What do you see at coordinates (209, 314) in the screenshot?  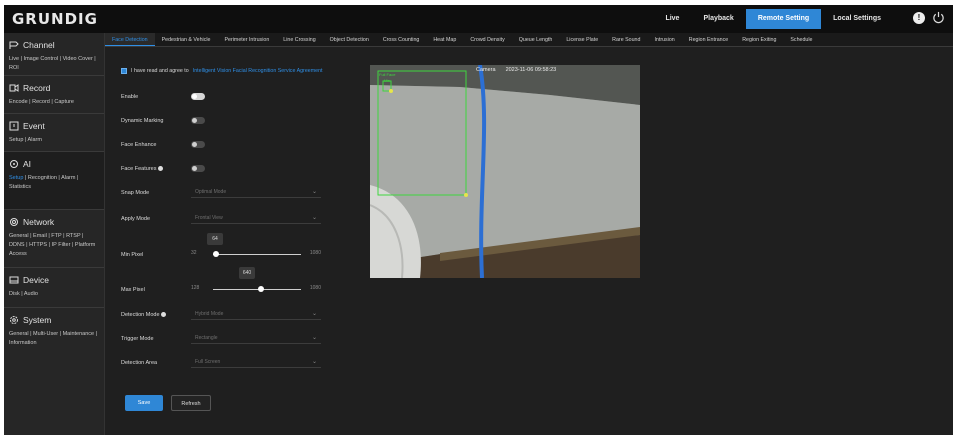 I see `detection-mode-value: Hybrid Mode` at bounding box center [209, 314].